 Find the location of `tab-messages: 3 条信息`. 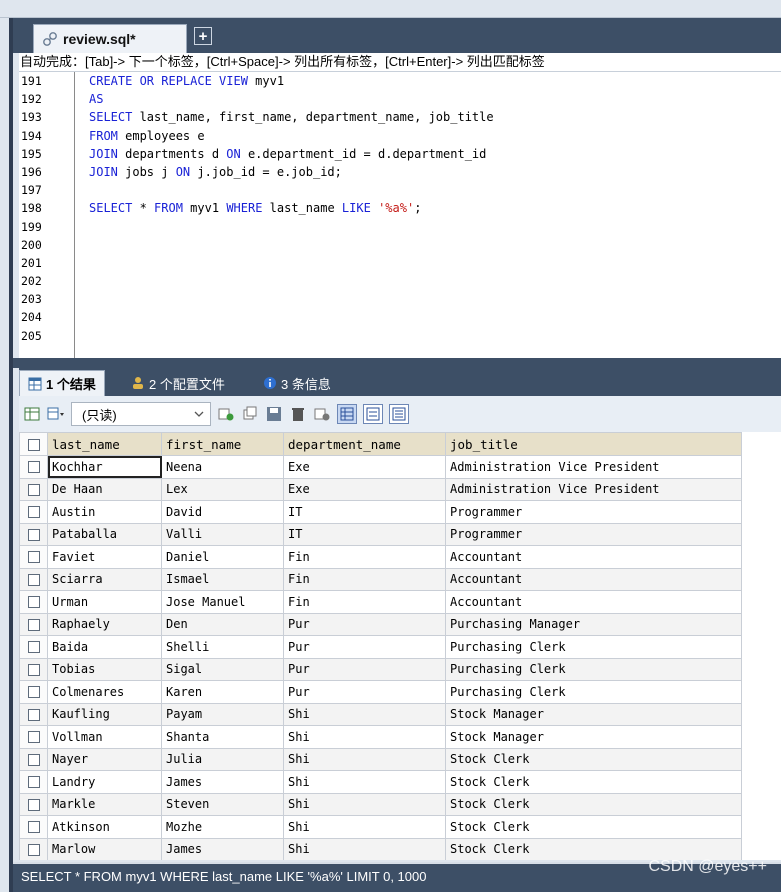

tab-messages: 3 条信息 is located at coordinates (297, 383).